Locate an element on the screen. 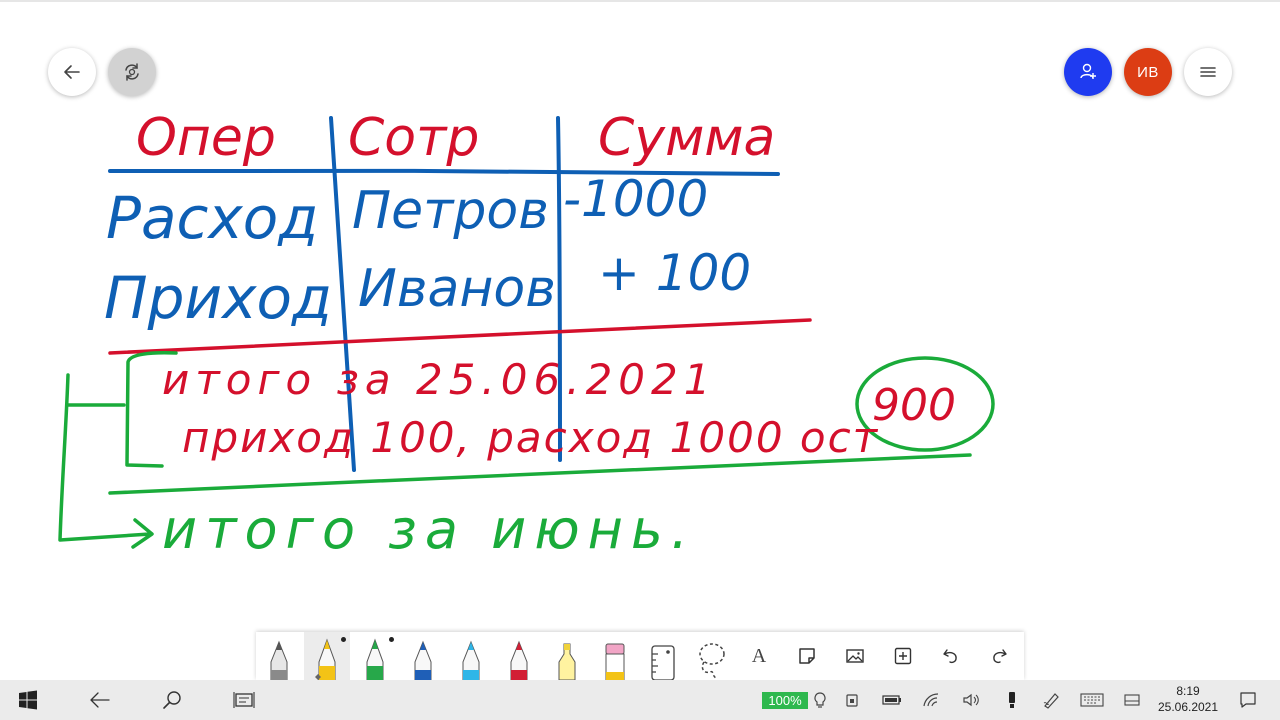 This screenshot has width=1280, height=720. tool-ruler is located at coordinates (663, 656).